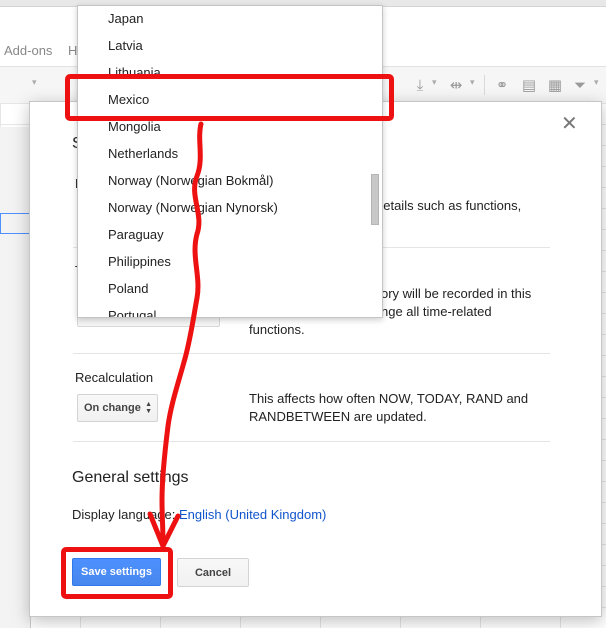 The image size is (606, 628). Describe the element at coordinates (117, 573) in the screenshot. I see `annotation-highlight-save` at that location.